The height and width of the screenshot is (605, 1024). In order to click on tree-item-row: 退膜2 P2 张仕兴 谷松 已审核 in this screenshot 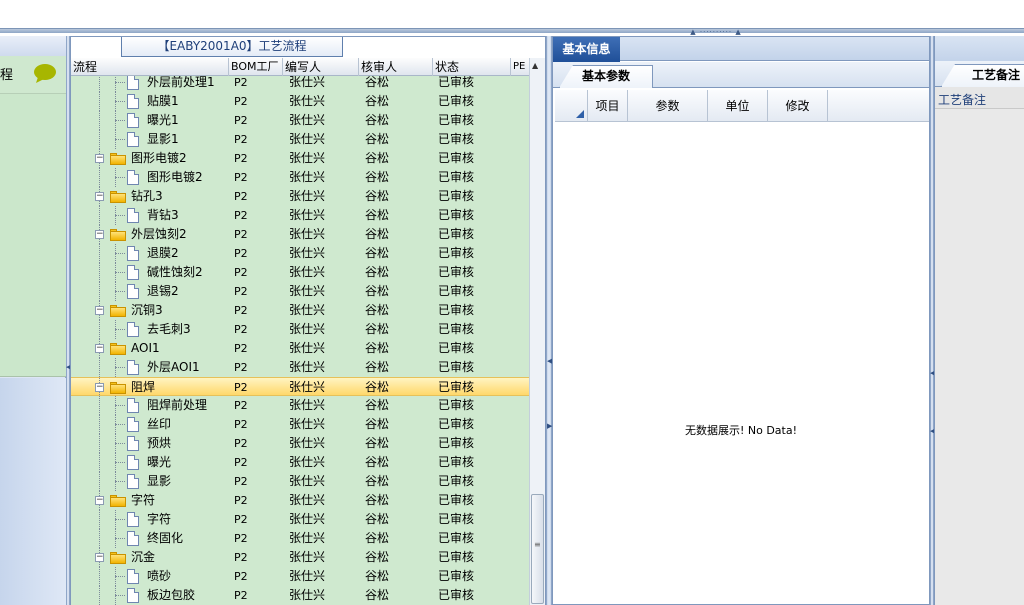, I will do `click(300, 253)`.